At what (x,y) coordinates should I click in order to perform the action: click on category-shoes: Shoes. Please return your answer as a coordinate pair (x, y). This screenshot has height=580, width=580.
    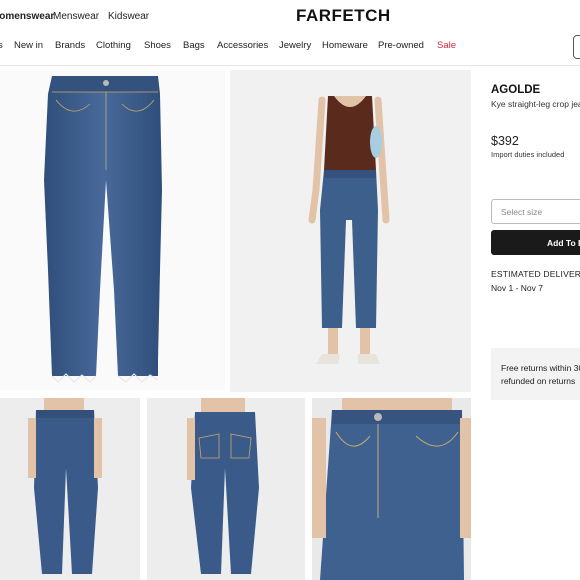
    Looking at the image, I should click on (157, 45).